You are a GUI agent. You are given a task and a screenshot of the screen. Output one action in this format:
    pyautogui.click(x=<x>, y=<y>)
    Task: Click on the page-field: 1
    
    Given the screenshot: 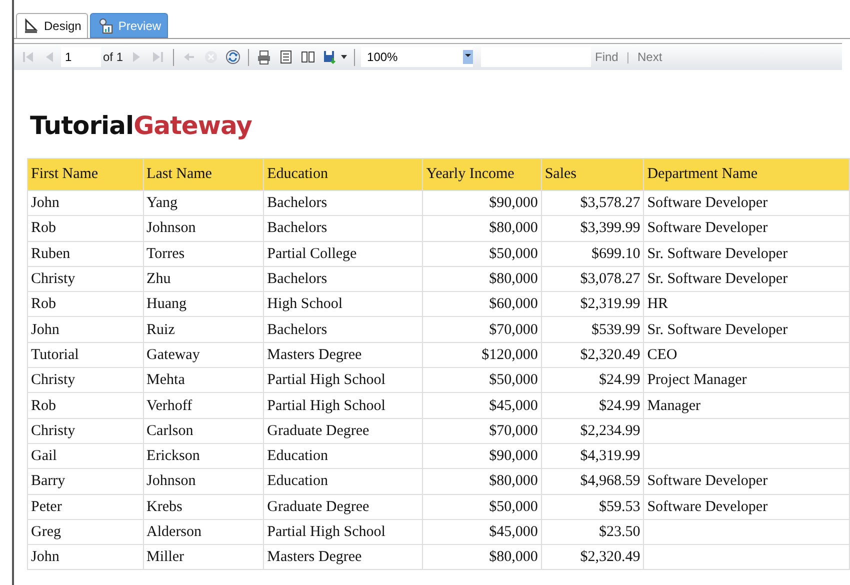 What is the action you would take?
    pyautogui.click(x=81, y=57)
    